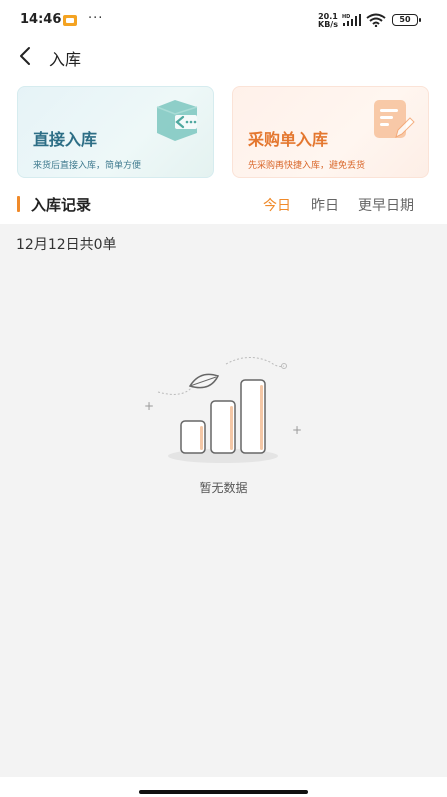 Image resolution: width=447 pixels, height=797 pixels. I want to click on purchase-order-inbound-subtitle: 先采购再快捷入库，避免丢货, so click(307, 166).